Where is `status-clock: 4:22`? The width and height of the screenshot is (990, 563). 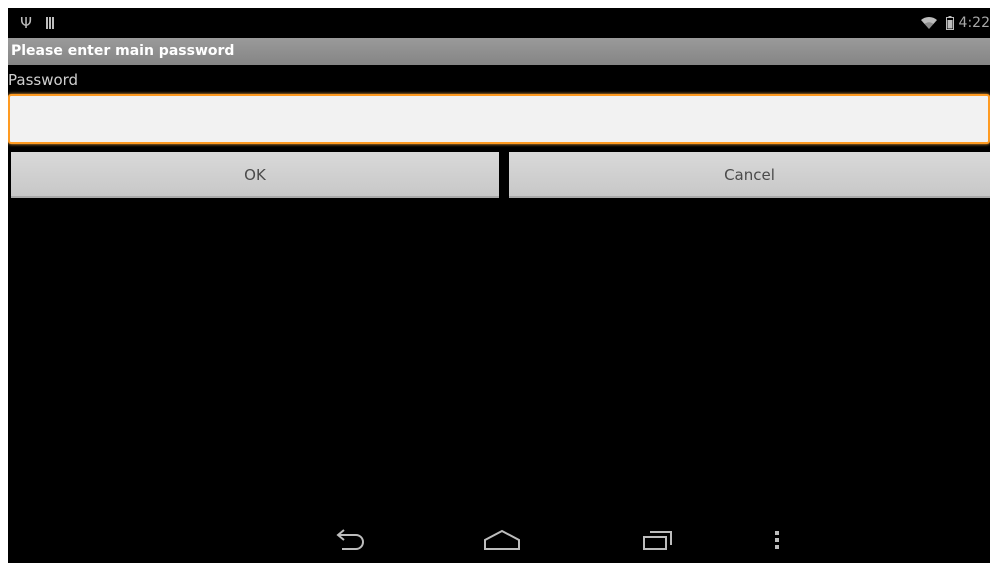
status-clock: 4:22 is located at coordinates (974, 23).